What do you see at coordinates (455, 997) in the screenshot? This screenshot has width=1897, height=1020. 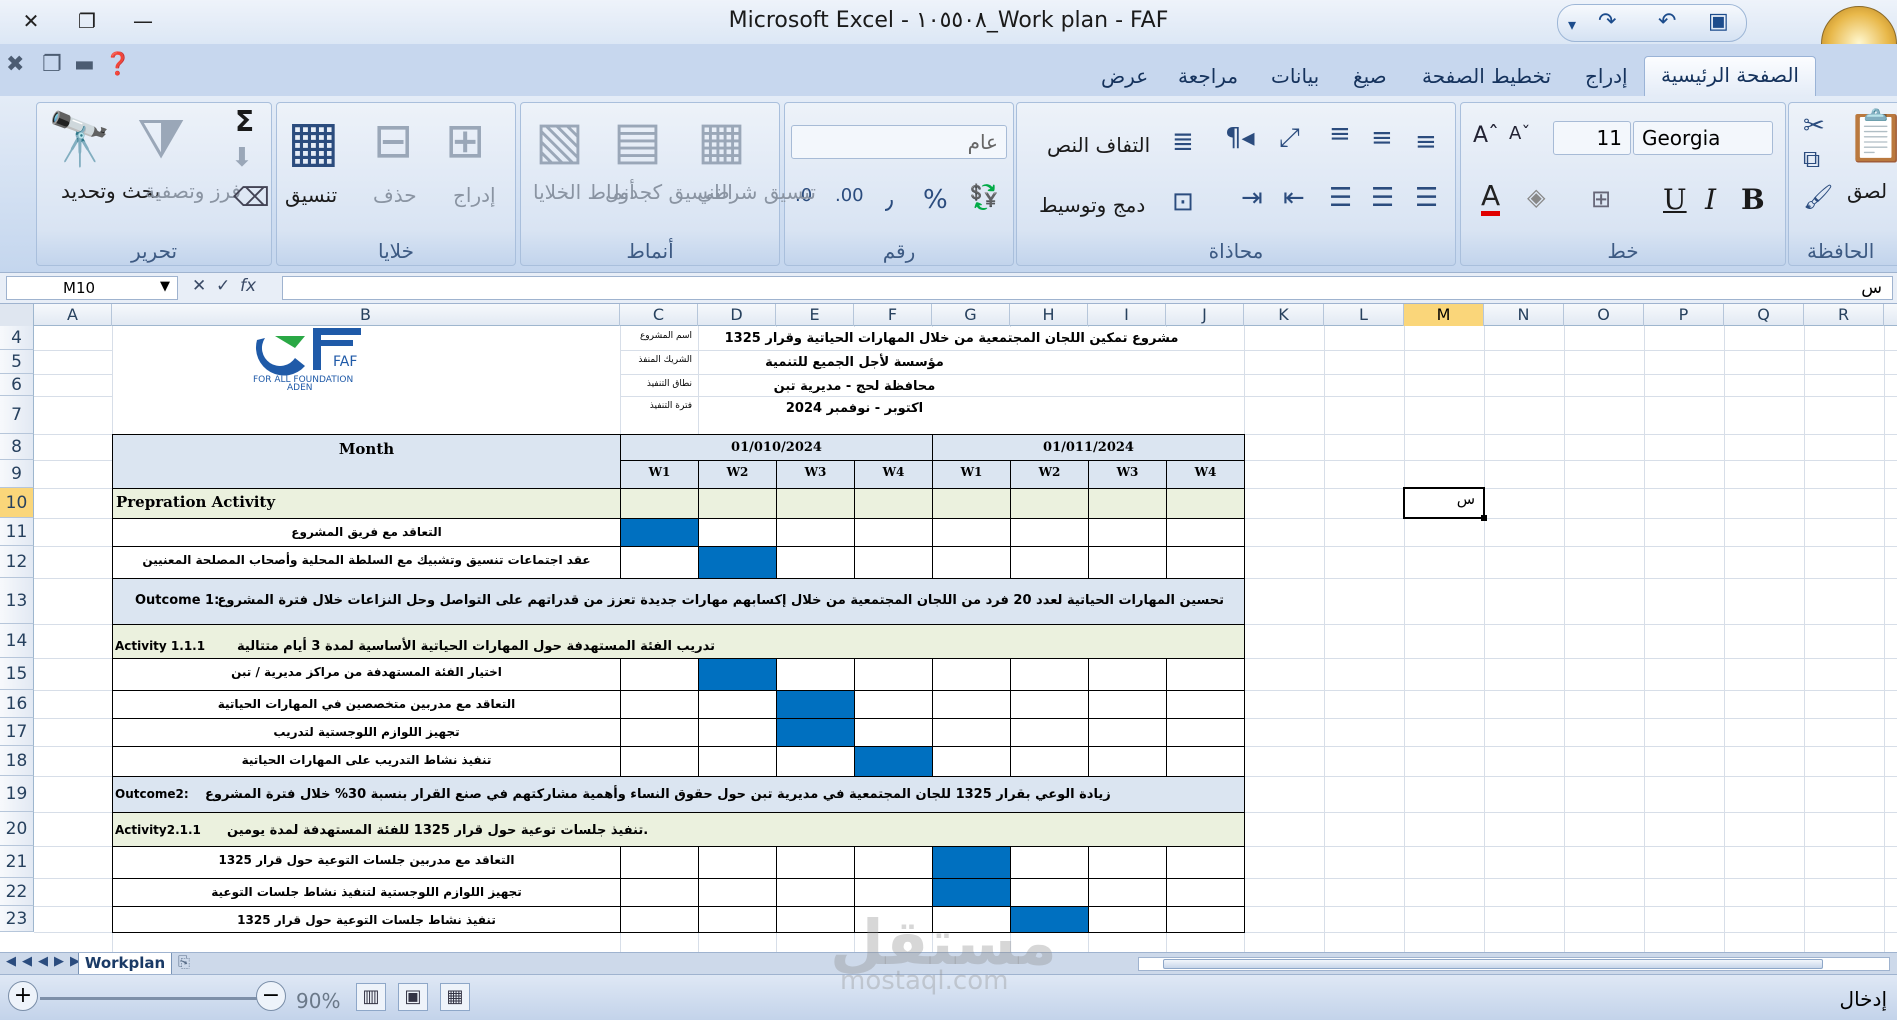 I see `normal-view-icon: ▦` at bounding box center [455, 997].